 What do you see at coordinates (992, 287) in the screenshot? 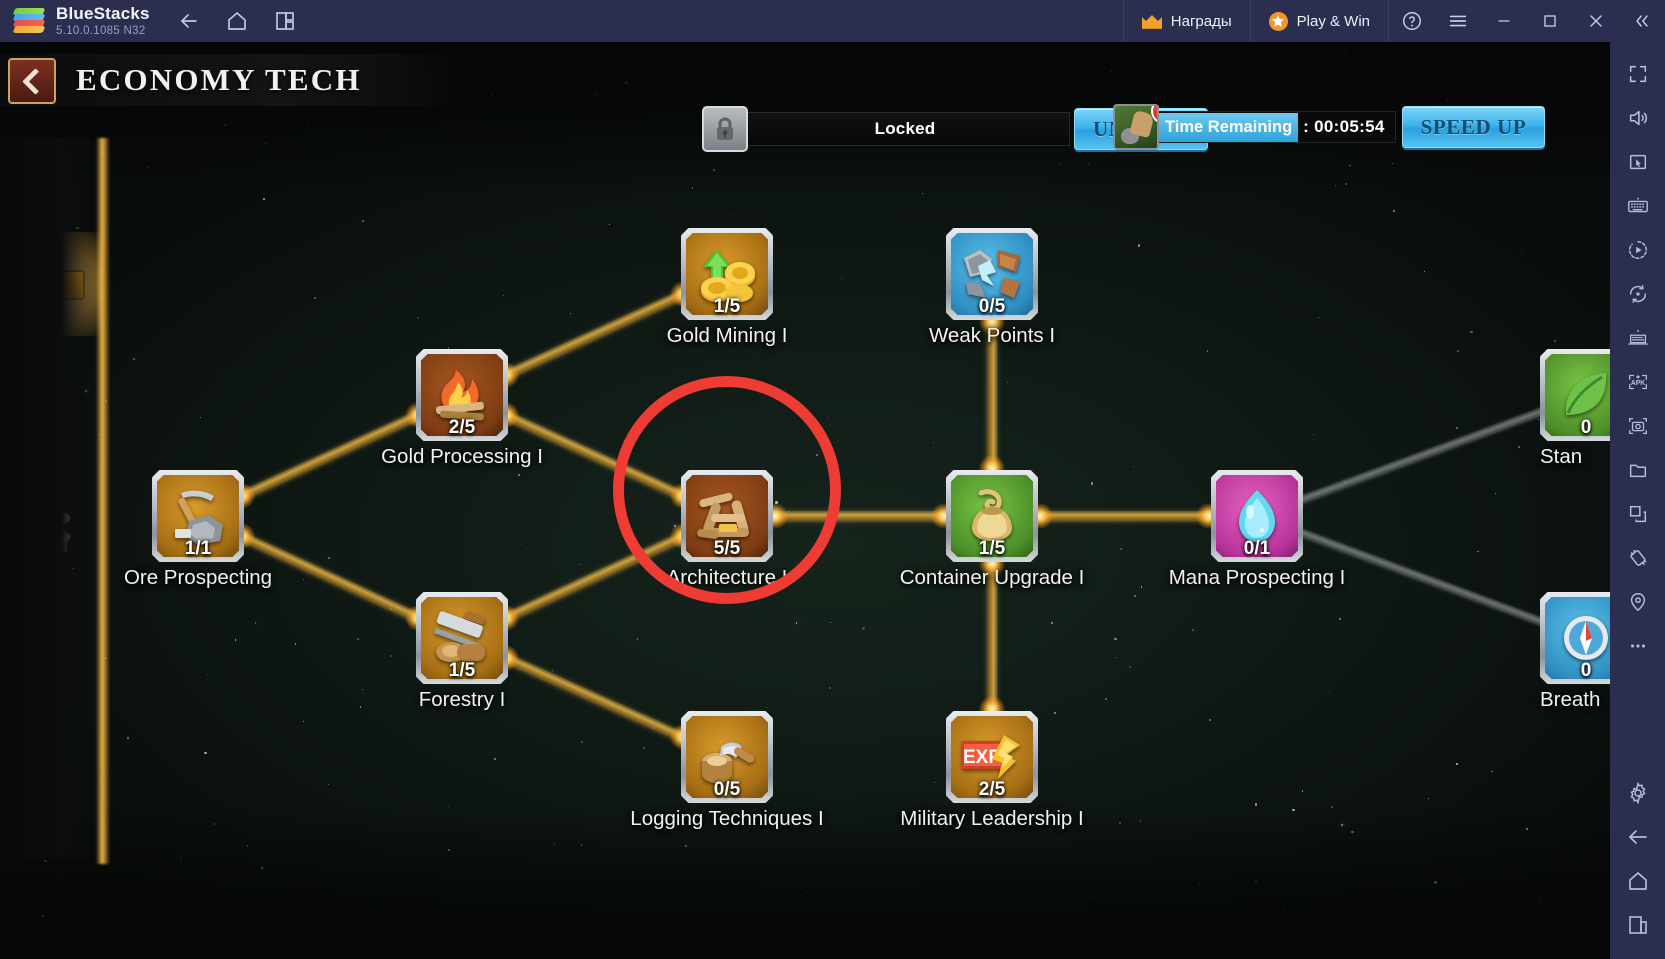
I see `tech-node-weak-points-1: 0/5 Weak Points I` at bounding box center [992, 287].